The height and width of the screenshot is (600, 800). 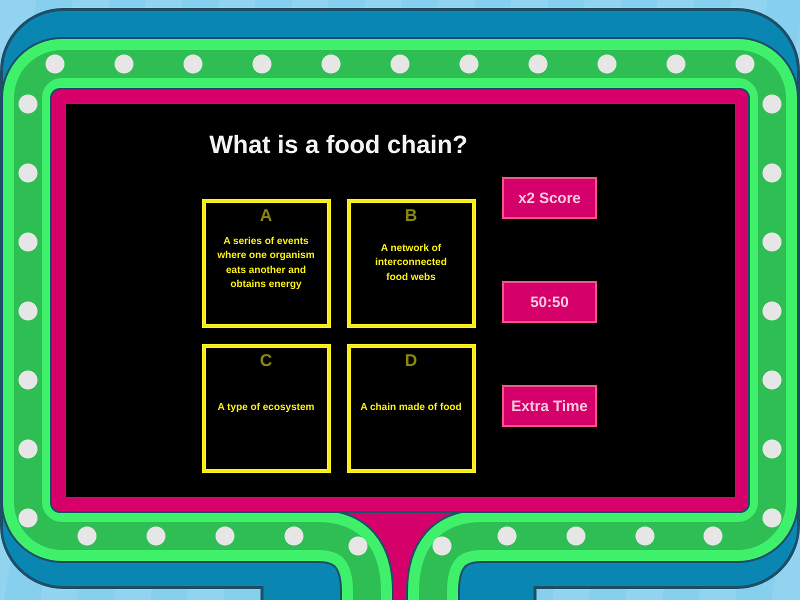 I want to click on answer-card: A A series of events where one organism eats another and obtains energy, so click(x=266, y=263).